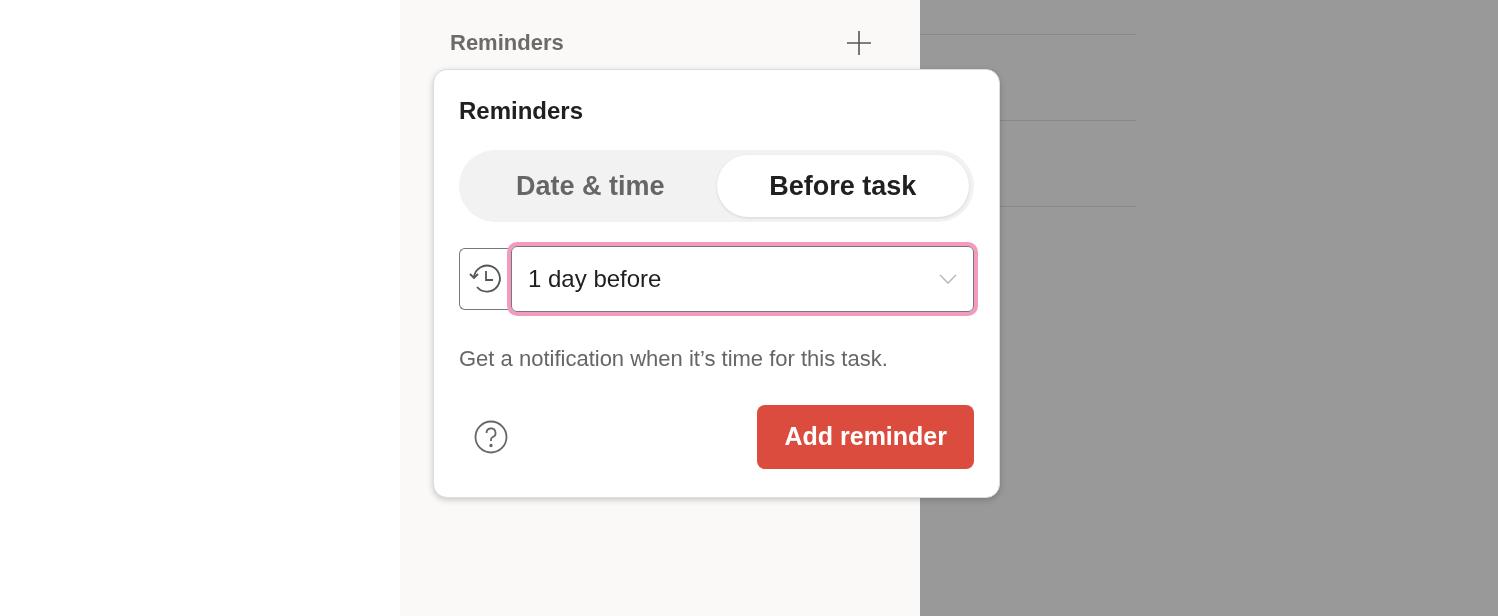 The width and height of the screenshot is (1498, 616). Describe the element at coordinates (948, 279) in the screenshot. I see `chevron-down-icon` at that location.